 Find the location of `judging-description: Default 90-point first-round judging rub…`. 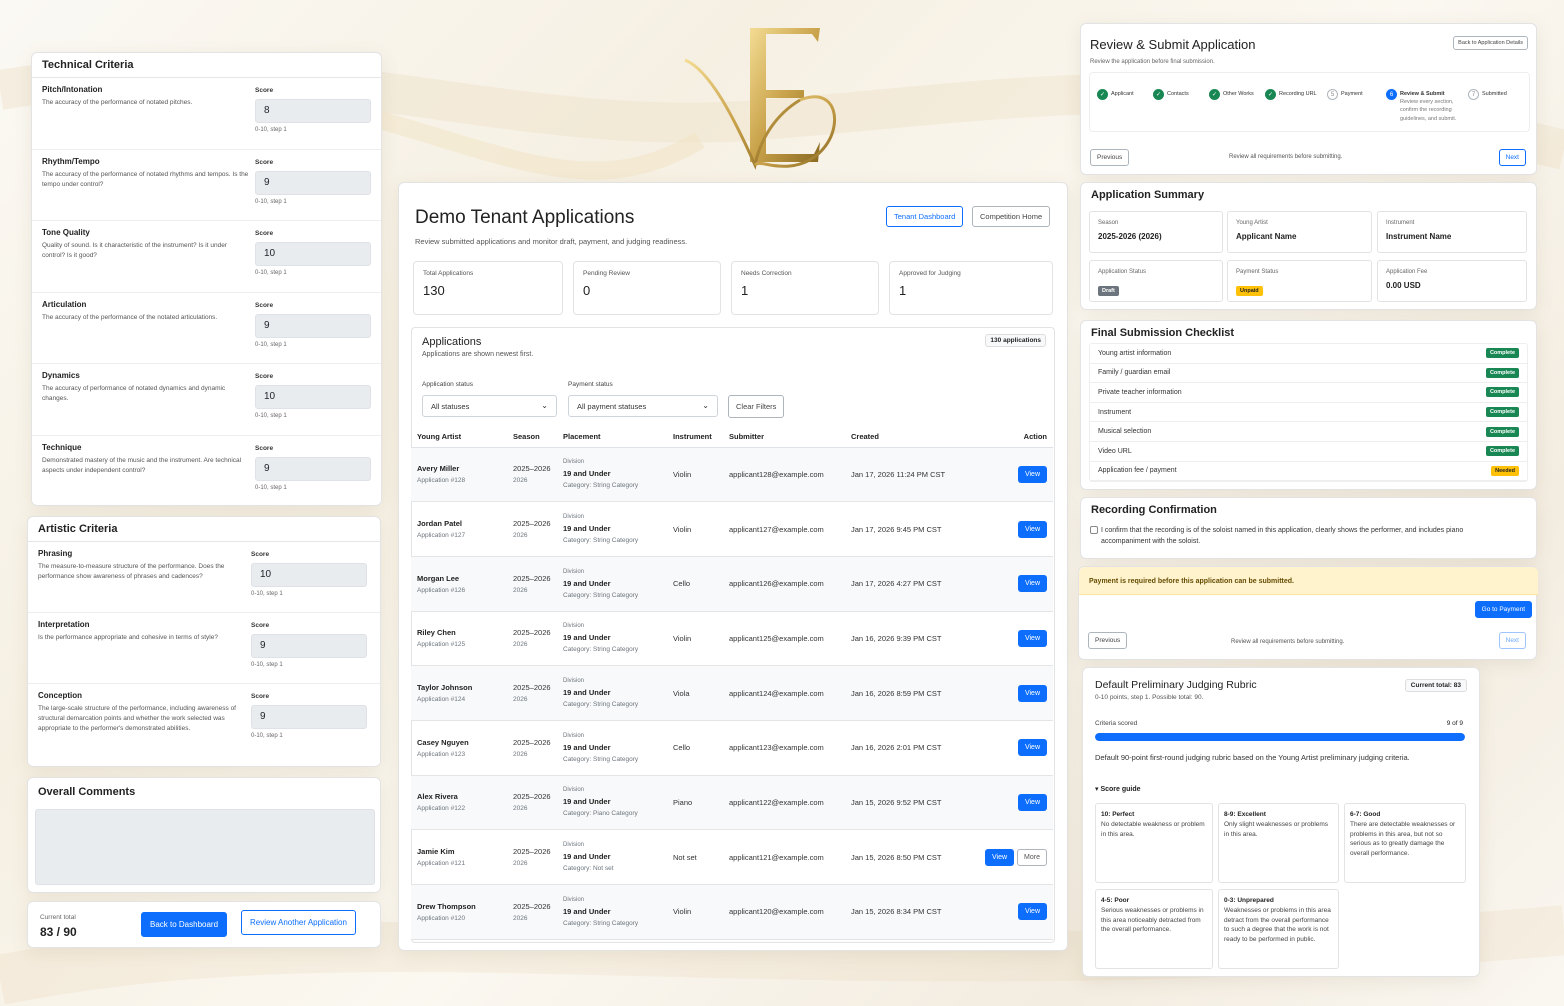

judging-description: Default 90-point first-round judging rub… is located at coordinates (1252, 757).